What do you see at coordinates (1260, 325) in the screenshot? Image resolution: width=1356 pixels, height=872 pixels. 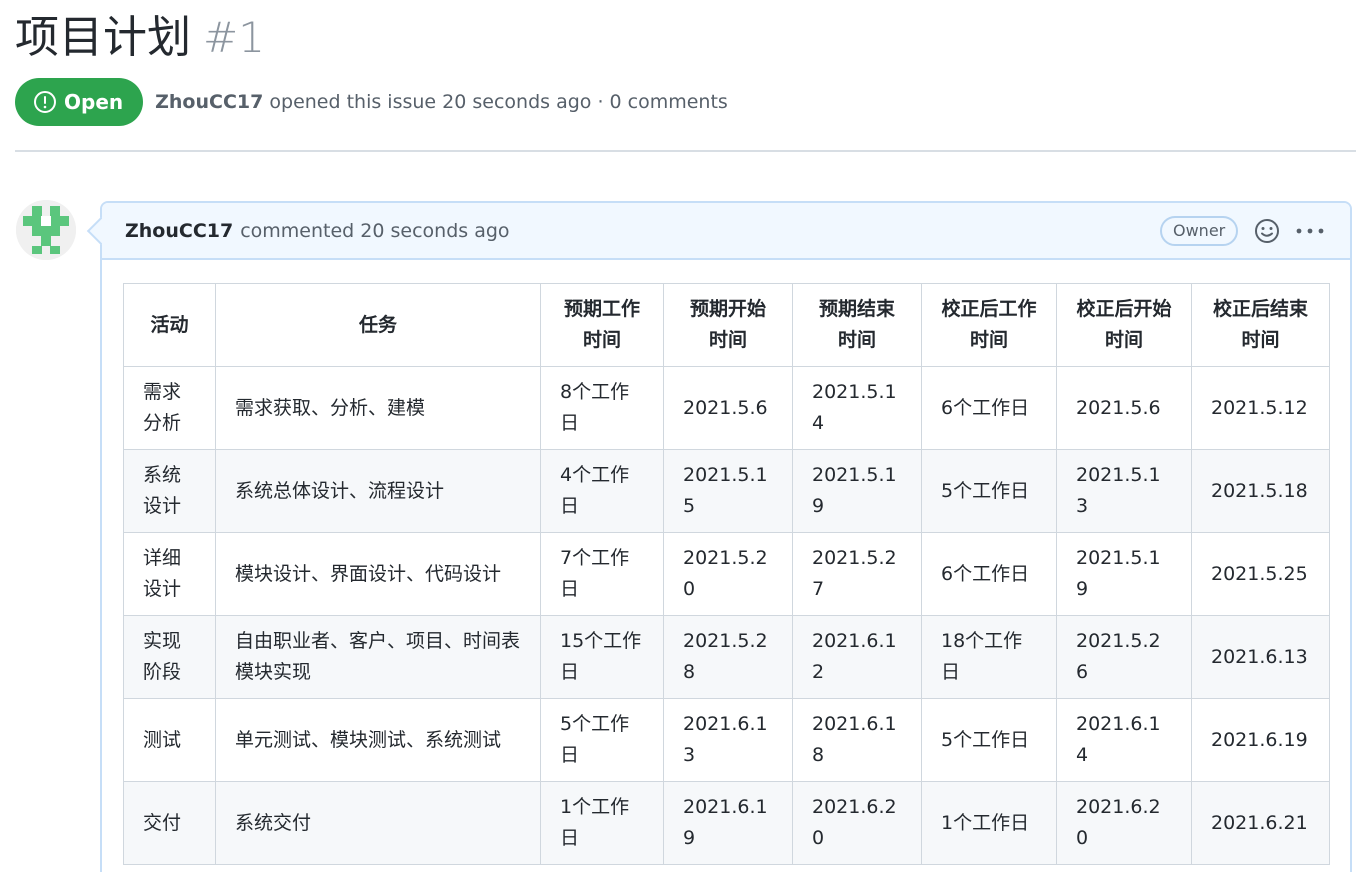 I see `table-header-cell: 校正后结束时间` at bounding box center [1260, 325].